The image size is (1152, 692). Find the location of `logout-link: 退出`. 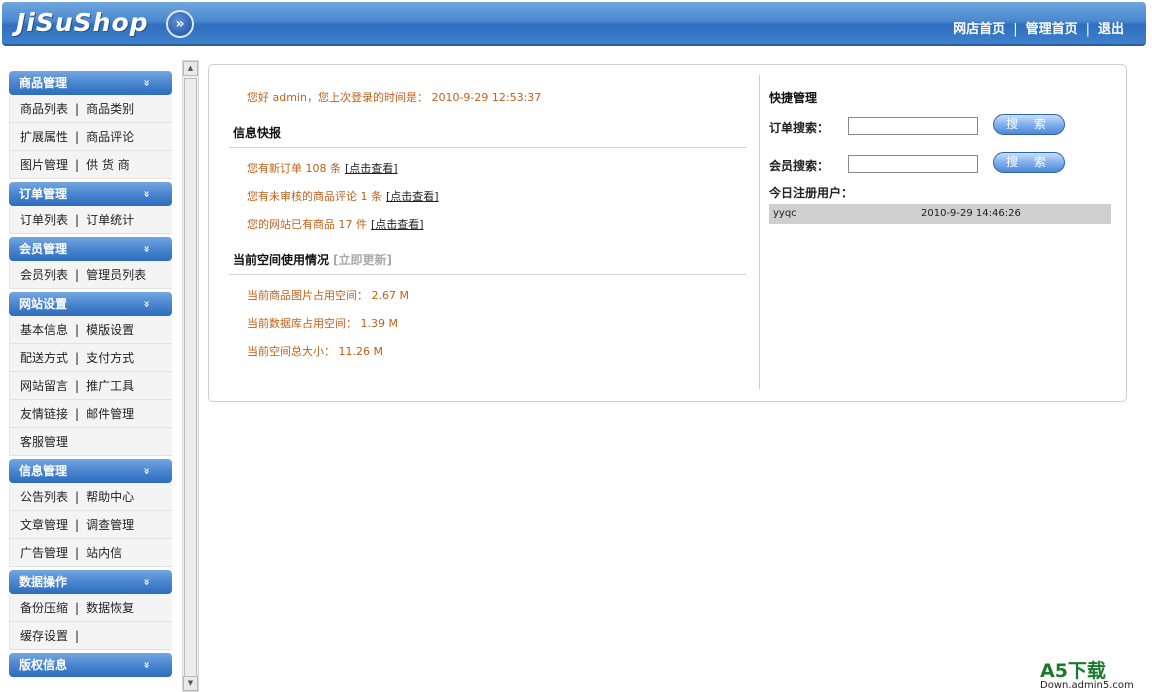

logout-link: 退出 is located at coordinates (1111, 29).